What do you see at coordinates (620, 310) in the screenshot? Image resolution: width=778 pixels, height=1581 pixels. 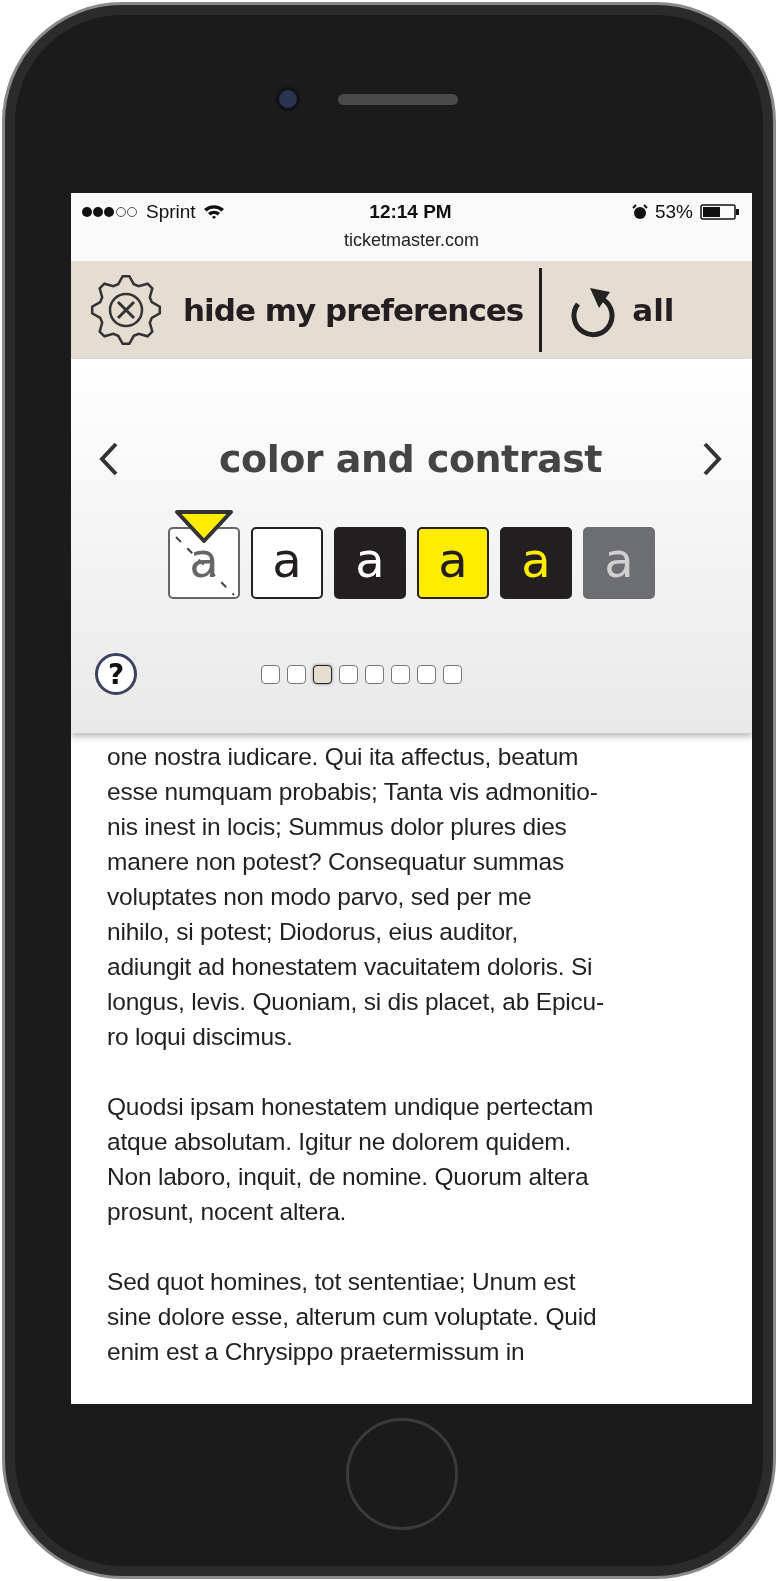 I see `reset-all-button: all` at bounding box center [620, 310].